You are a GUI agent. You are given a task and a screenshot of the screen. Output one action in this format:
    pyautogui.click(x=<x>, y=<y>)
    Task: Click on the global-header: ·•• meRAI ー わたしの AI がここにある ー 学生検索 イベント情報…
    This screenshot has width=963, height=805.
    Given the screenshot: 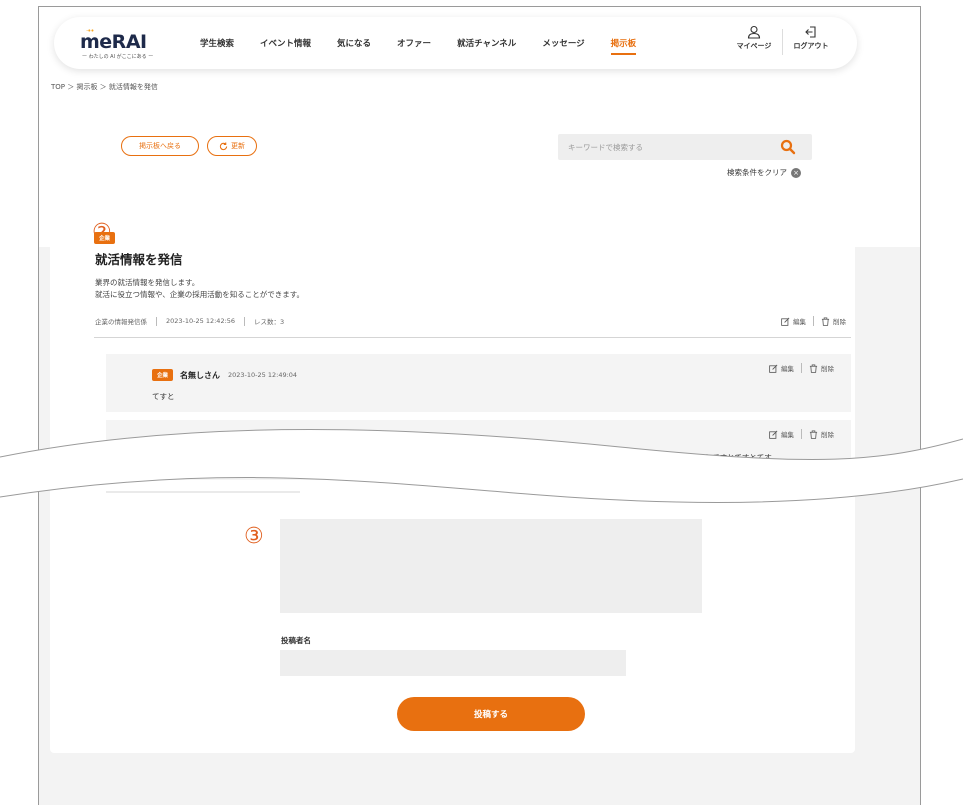 What is the action you would take?
    pyautogui.click(x=455, y=43)
    